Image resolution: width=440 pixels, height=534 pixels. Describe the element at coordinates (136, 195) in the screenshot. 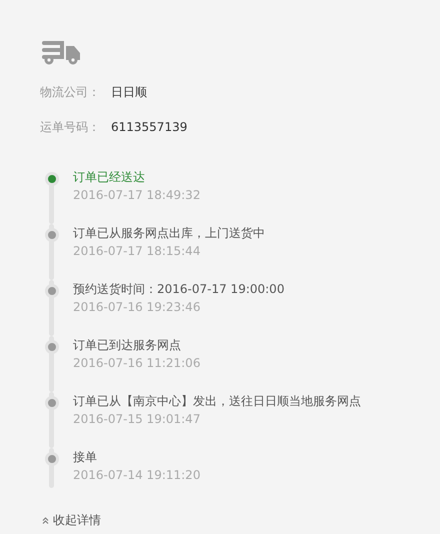

I see `status-time: 2016-07-17 18:49:32` at that location.